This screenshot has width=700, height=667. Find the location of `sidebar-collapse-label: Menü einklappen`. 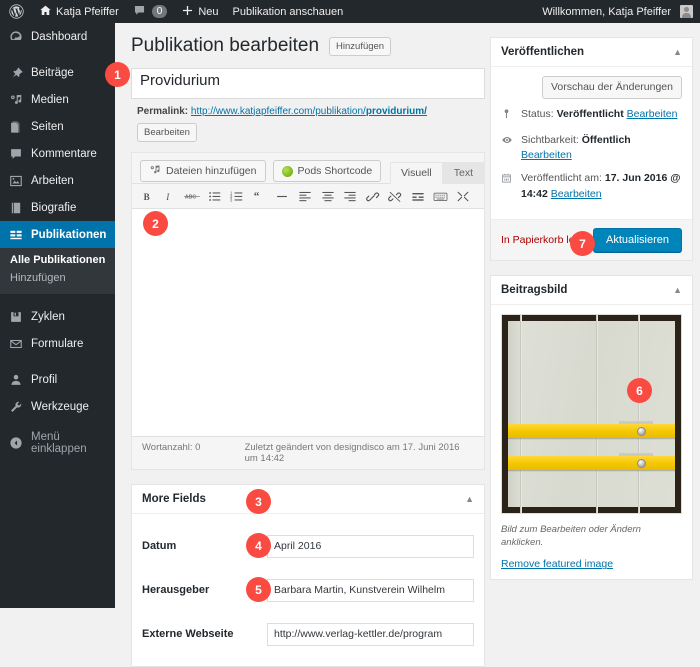

sidebar-collapse-label: Menü einklappen is located at coordinates (59, 442).